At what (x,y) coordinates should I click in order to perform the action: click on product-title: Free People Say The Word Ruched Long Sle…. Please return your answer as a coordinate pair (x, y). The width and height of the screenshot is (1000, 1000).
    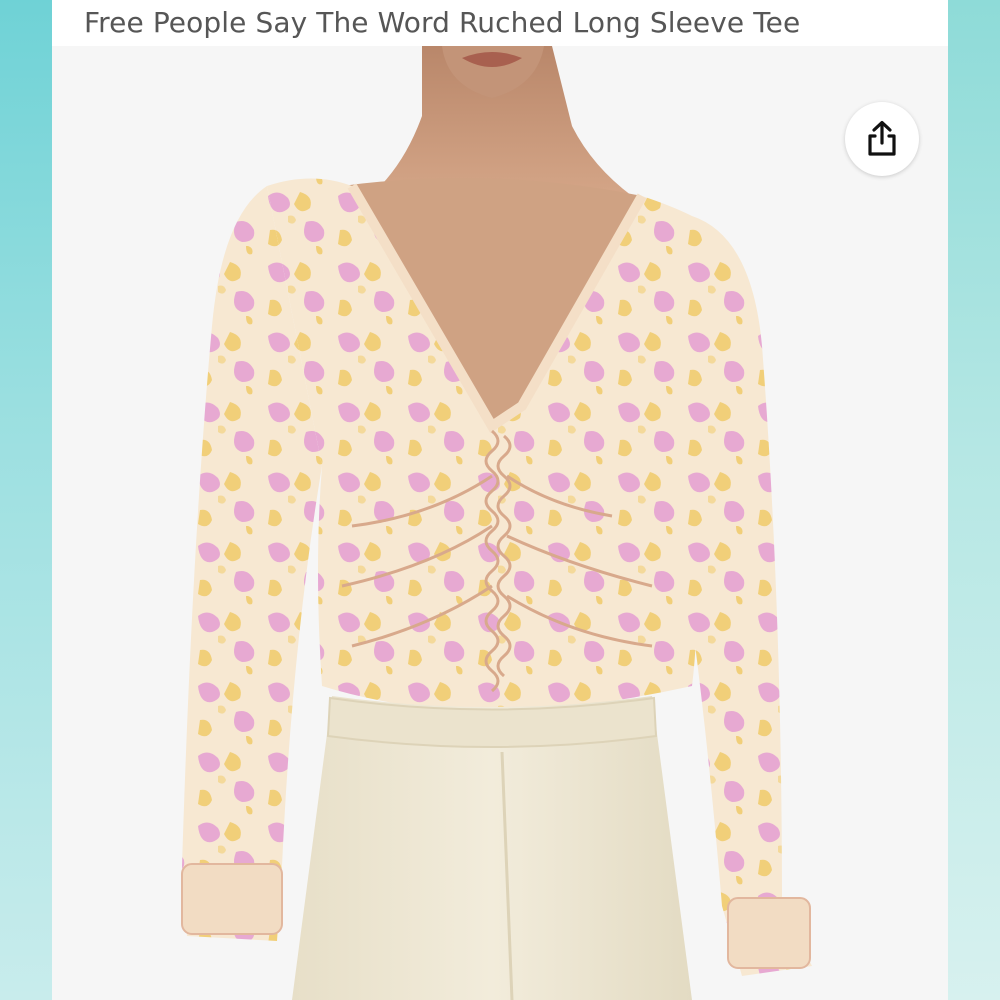
    Looking at the image, I should click on (442, 22).